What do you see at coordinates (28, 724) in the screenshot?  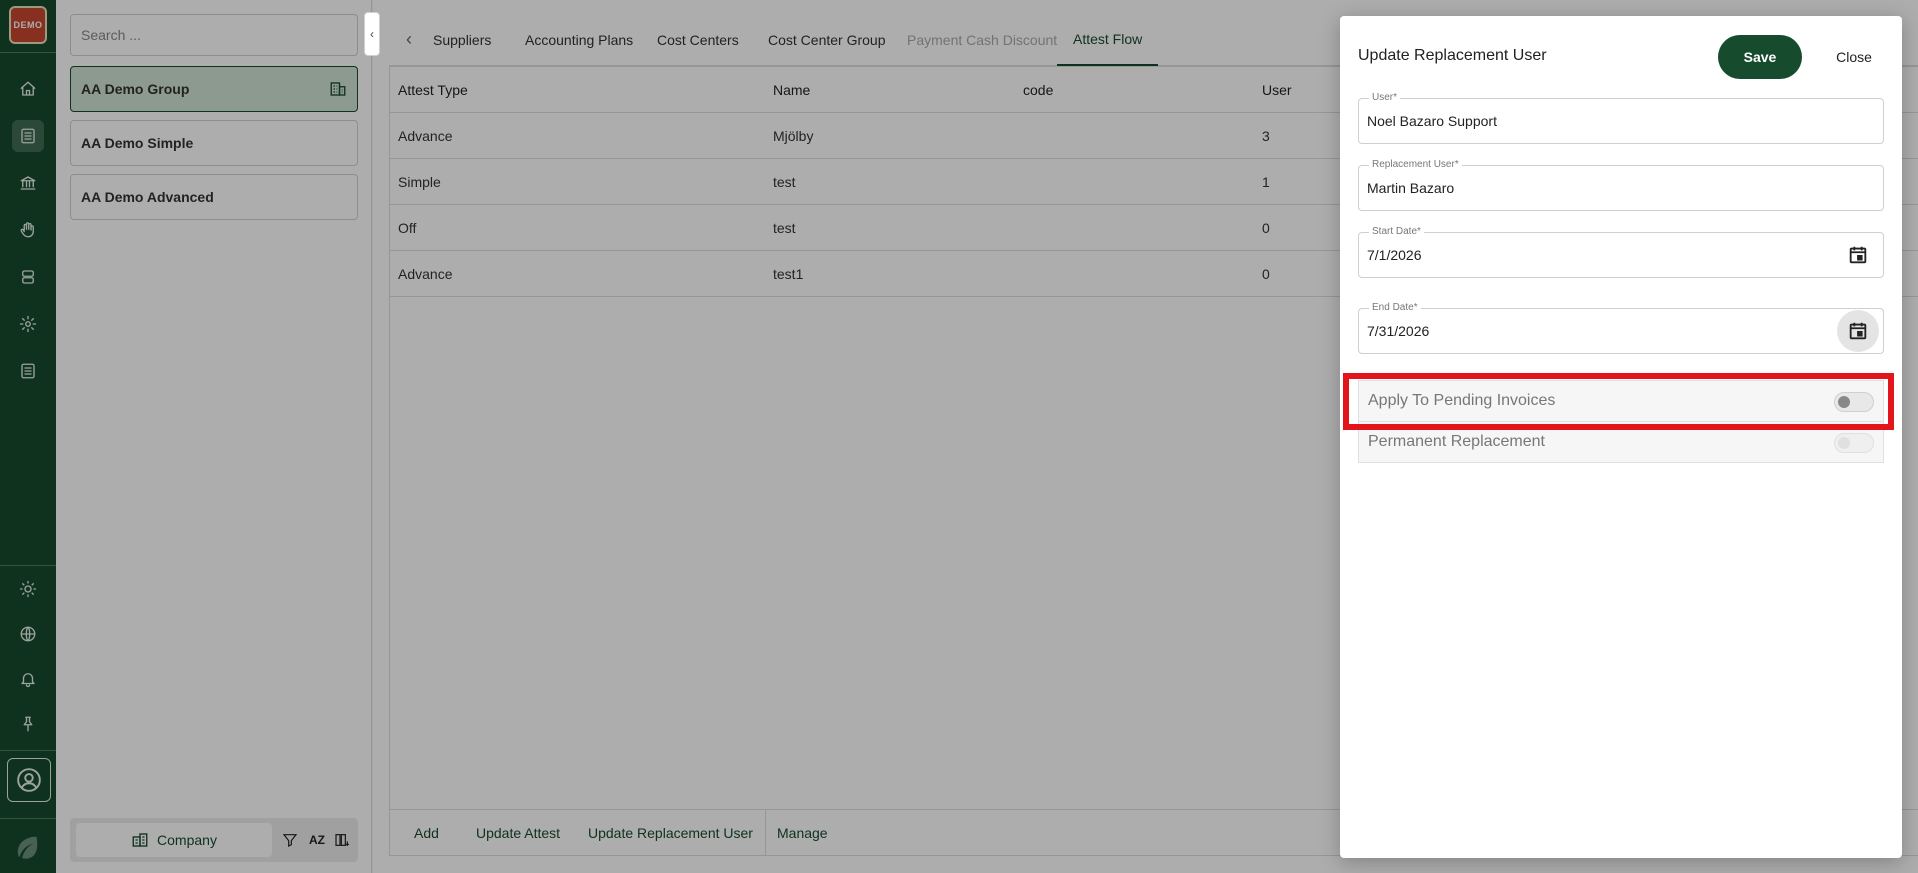 I see `pin-icon` at bounding box center [28, 724].